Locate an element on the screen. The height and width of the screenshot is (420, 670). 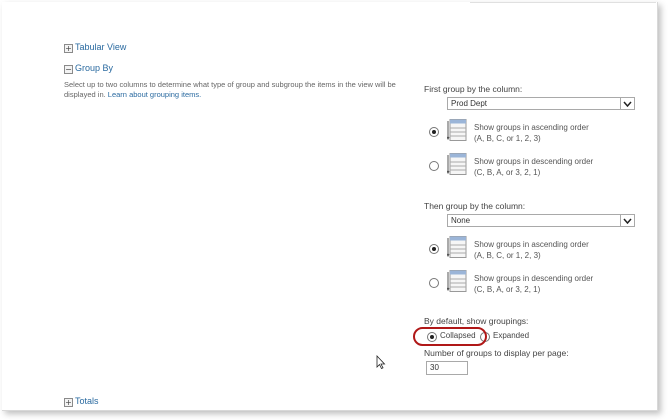
first-descending-sub: (C, B, A, or 3, 2, 1) is located at coordinates (507, 172).